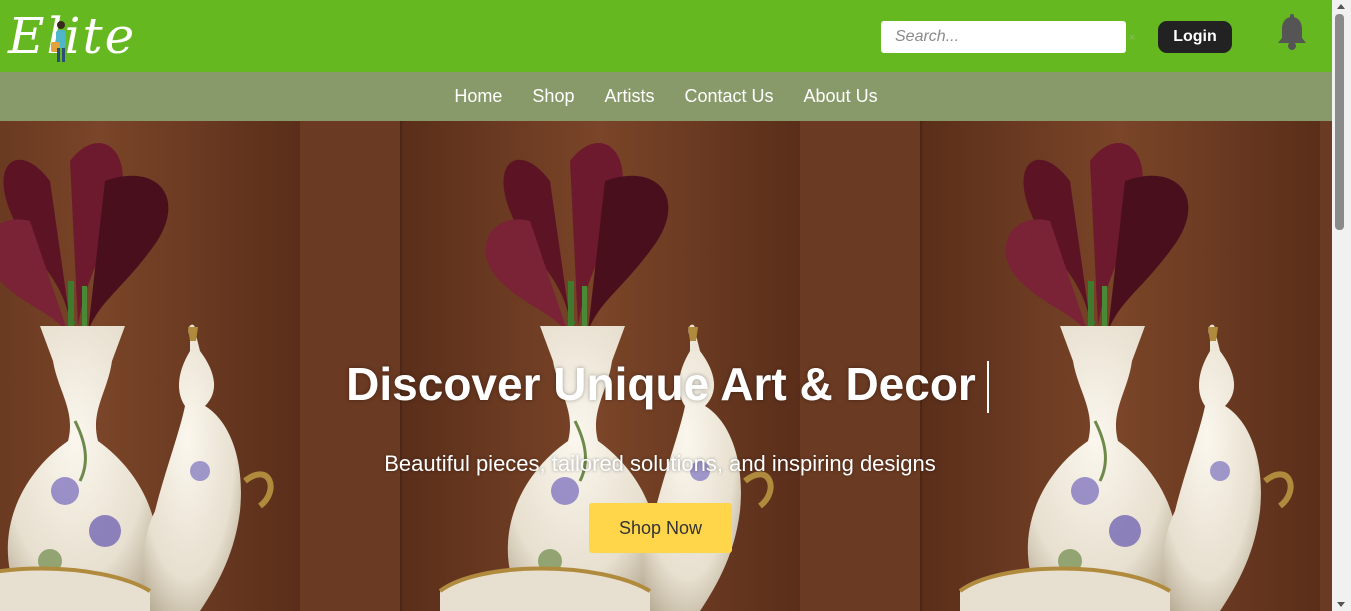 The image size is (1351, 611). What do you see at coordinates (1292, 33) in the screenshot?
I see `bell-icon` at bounding box center [1292, 33].